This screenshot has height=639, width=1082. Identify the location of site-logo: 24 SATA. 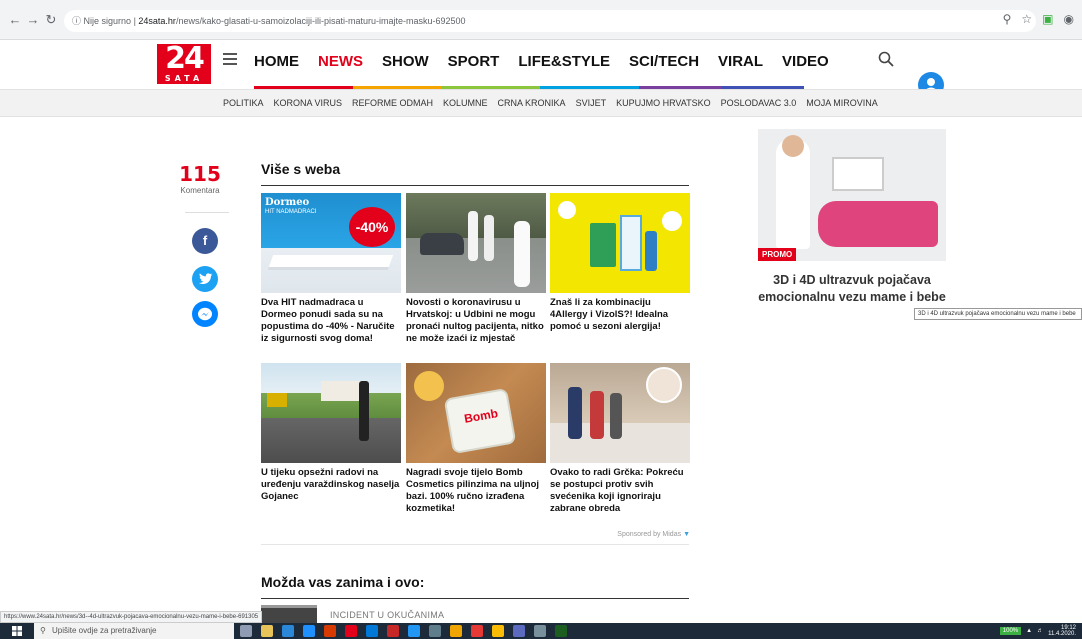
(184, 64).